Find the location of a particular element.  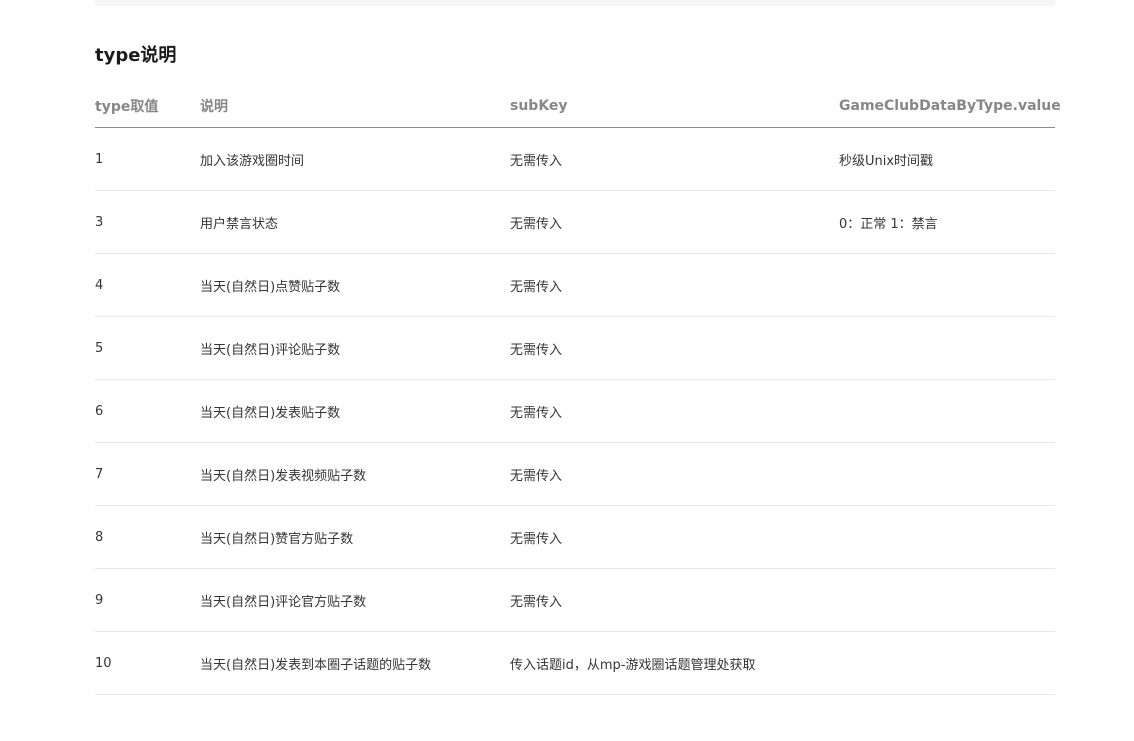

cell-description: 当天(自然日)发表到本圈子话题的贴子数 is located at coordinates (355, 663).